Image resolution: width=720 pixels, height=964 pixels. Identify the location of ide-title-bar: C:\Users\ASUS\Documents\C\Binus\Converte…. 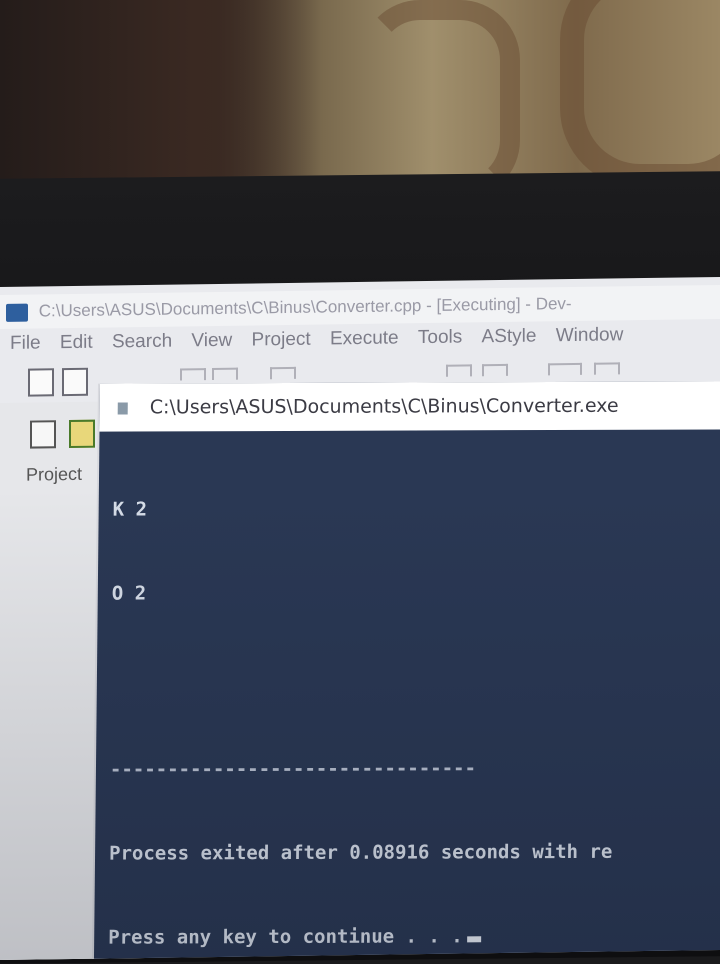
(360, 306).